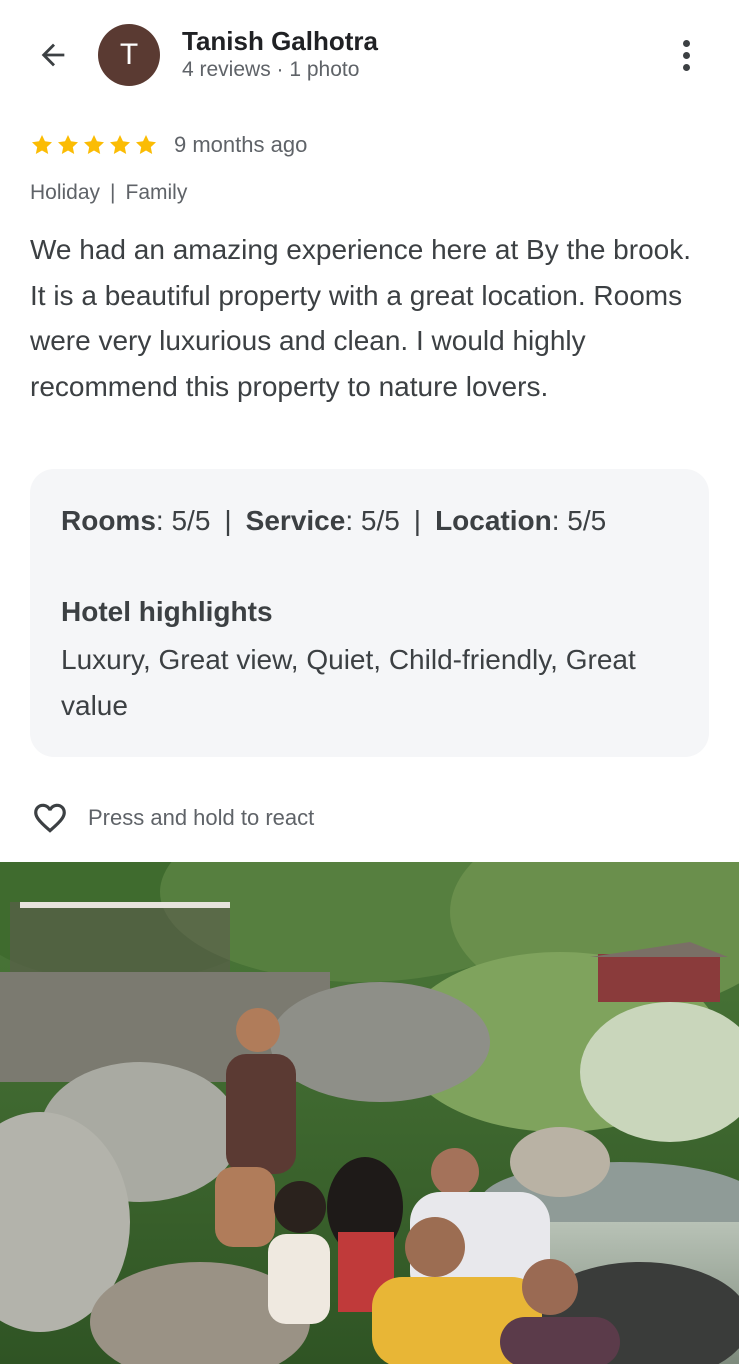 The width and height of the screenshot is (739, 1364). I want to click on heart-outline-icon, so click(50, 818).